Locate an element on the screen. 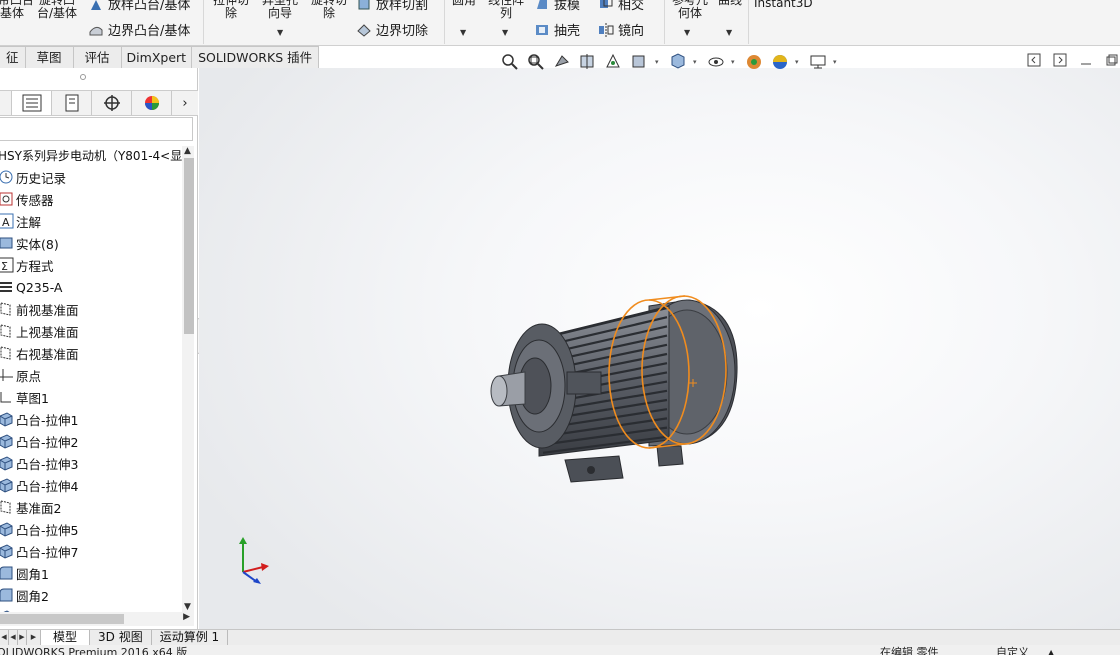 This screenshot has width=1120, height=655. document-window-controls is located at coordinates (1073, 60).